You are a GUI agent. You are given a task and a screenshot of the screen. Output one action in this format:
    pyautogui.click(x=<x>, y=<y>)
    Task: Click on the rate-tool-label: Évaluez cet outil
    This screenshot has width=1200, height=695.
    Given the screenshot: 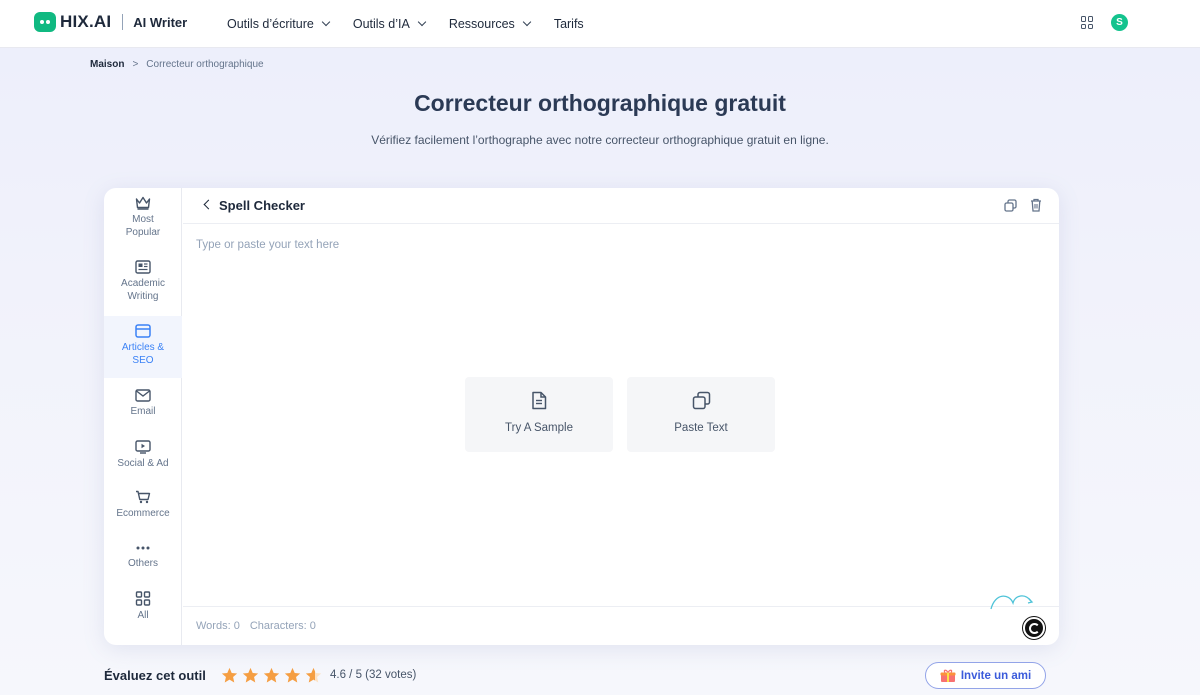 What is the action you would take?
    pyautogui.click(x=155, y=675)
    